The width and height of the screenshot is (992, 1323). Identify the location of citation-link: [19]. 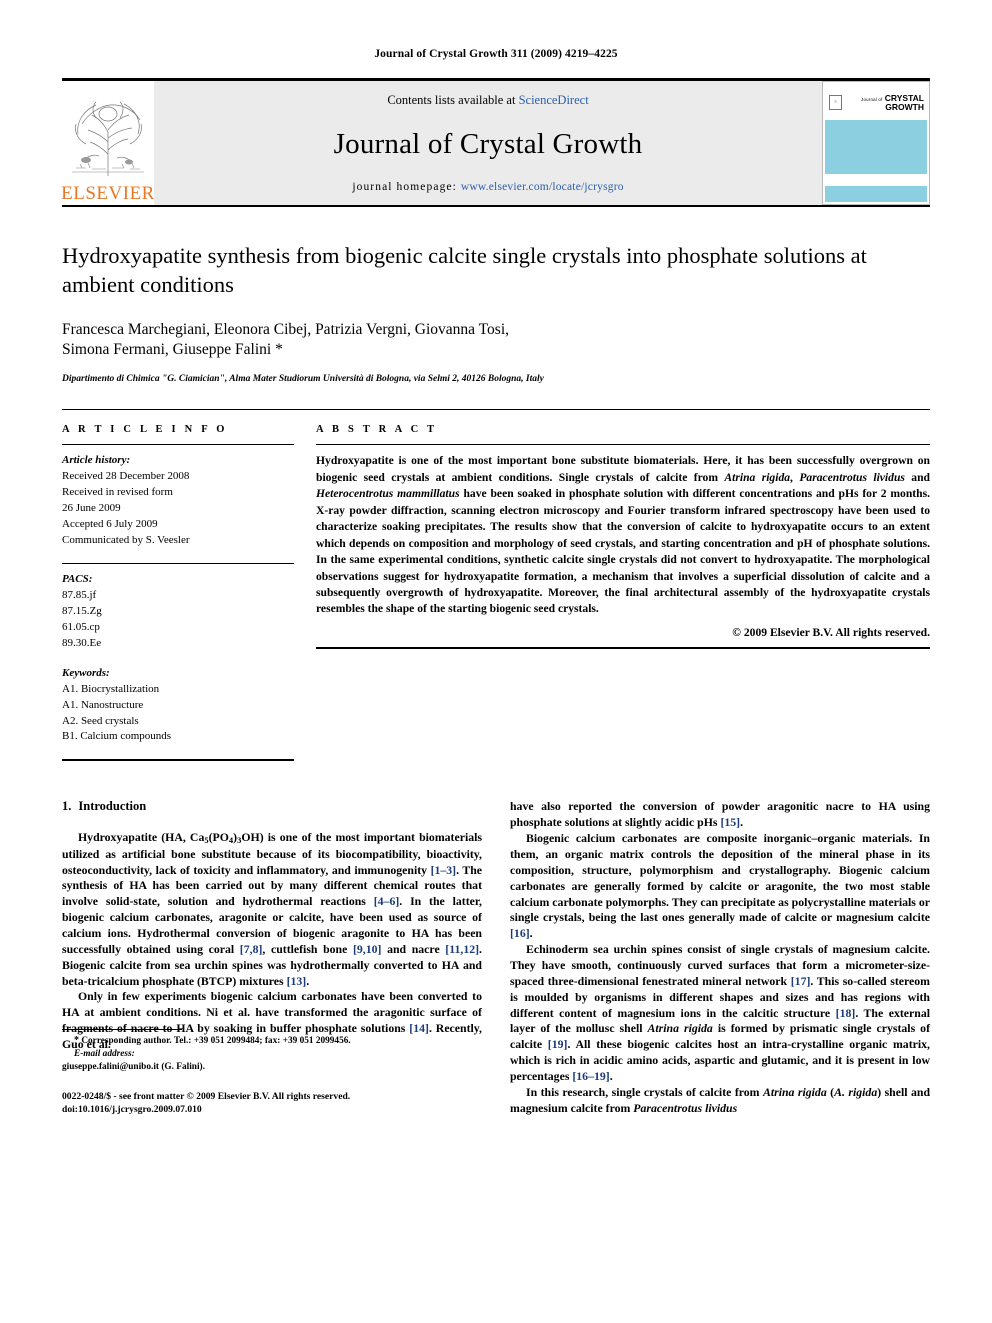
(558, 1044).